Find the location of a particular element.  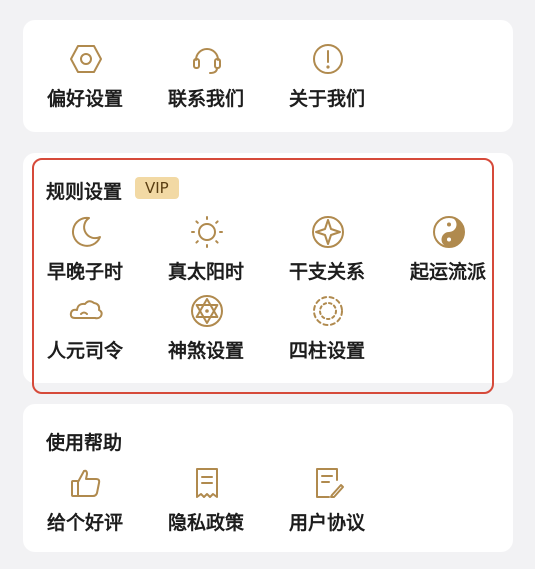

rate-app-button: 给个好评 is located at coordinates (85, 500).